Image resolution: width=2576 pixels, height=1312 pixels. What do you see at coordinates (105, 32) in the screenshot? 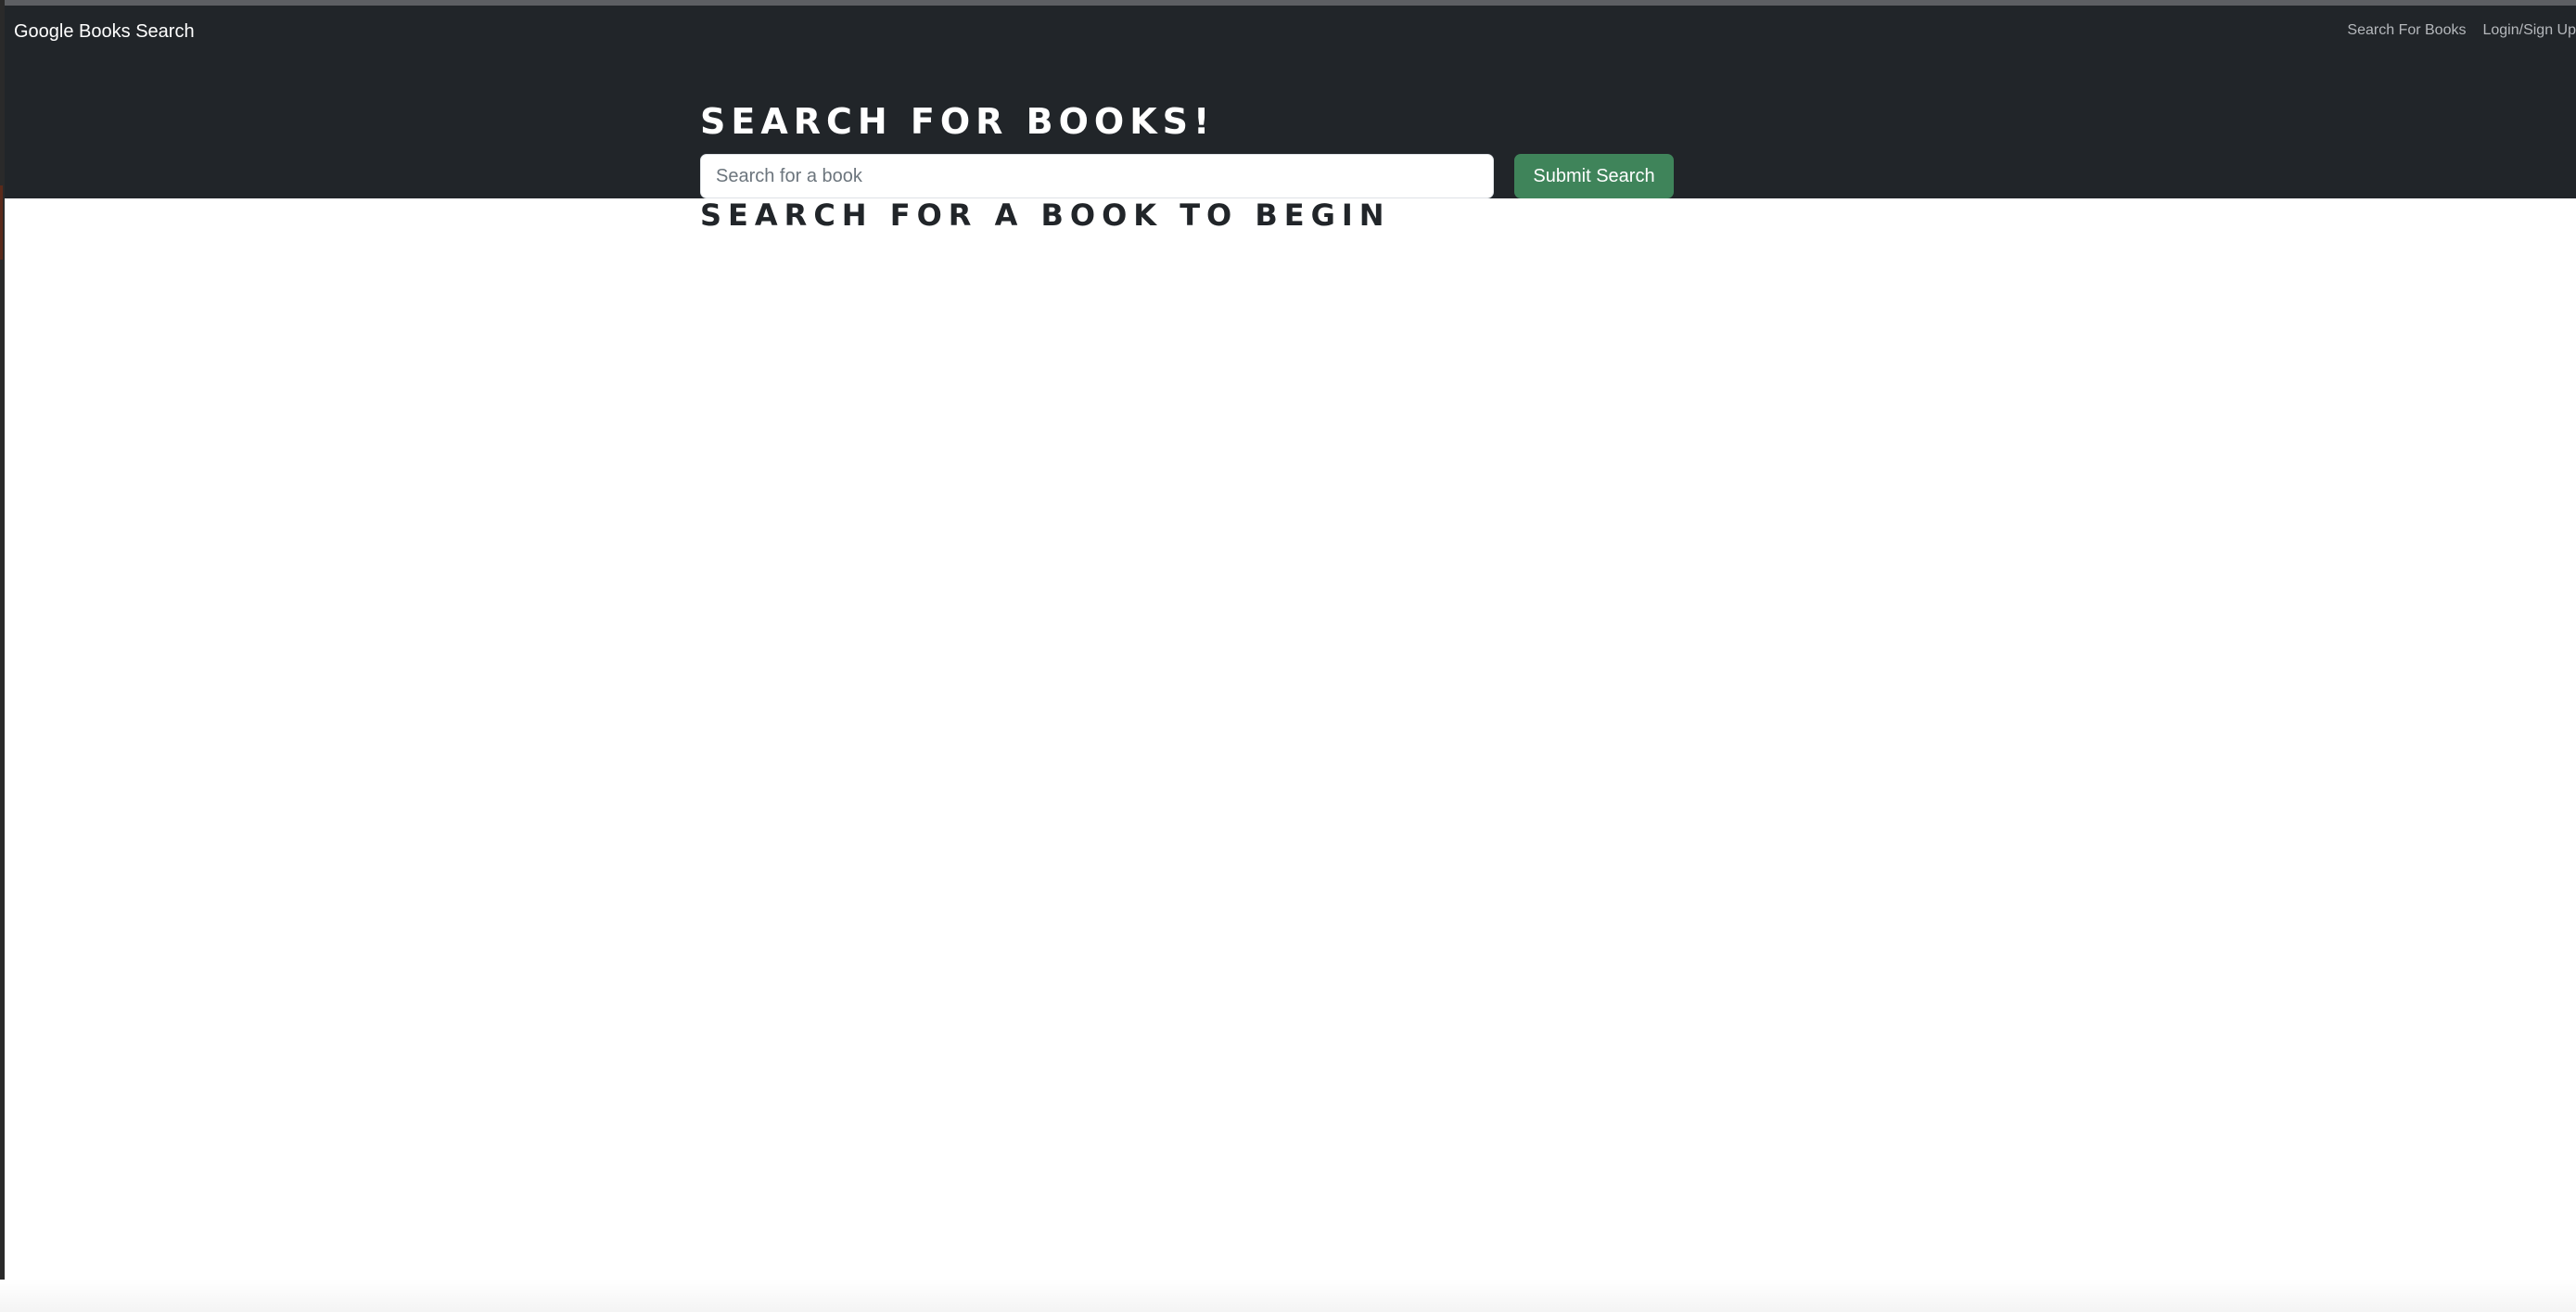
I see `brand-link: Google Books Search` at bounding box center [105, 32].